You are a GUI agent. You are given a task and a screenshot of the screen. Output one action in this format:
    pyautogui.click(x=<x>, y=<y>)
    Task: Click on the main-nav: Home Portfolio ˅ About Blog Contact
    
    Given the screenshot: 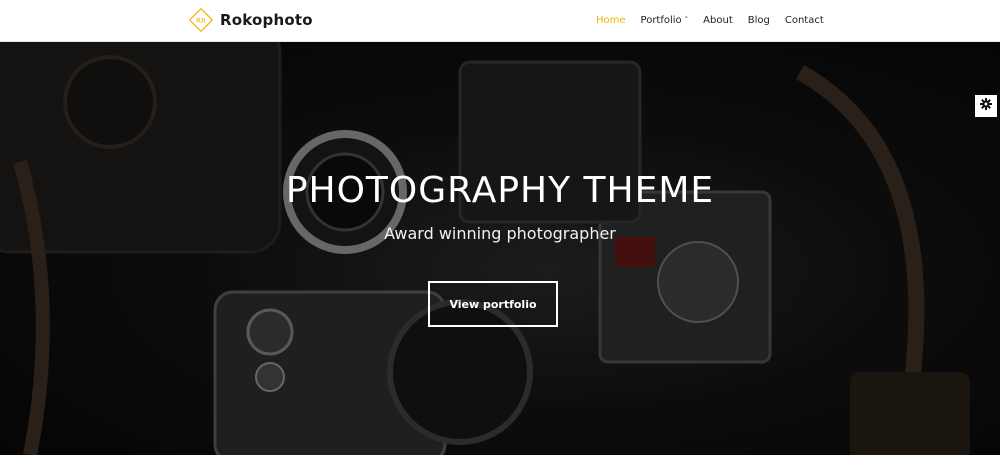 What is the action you would take?
    pyautogui.click(x=710, y=21)
    